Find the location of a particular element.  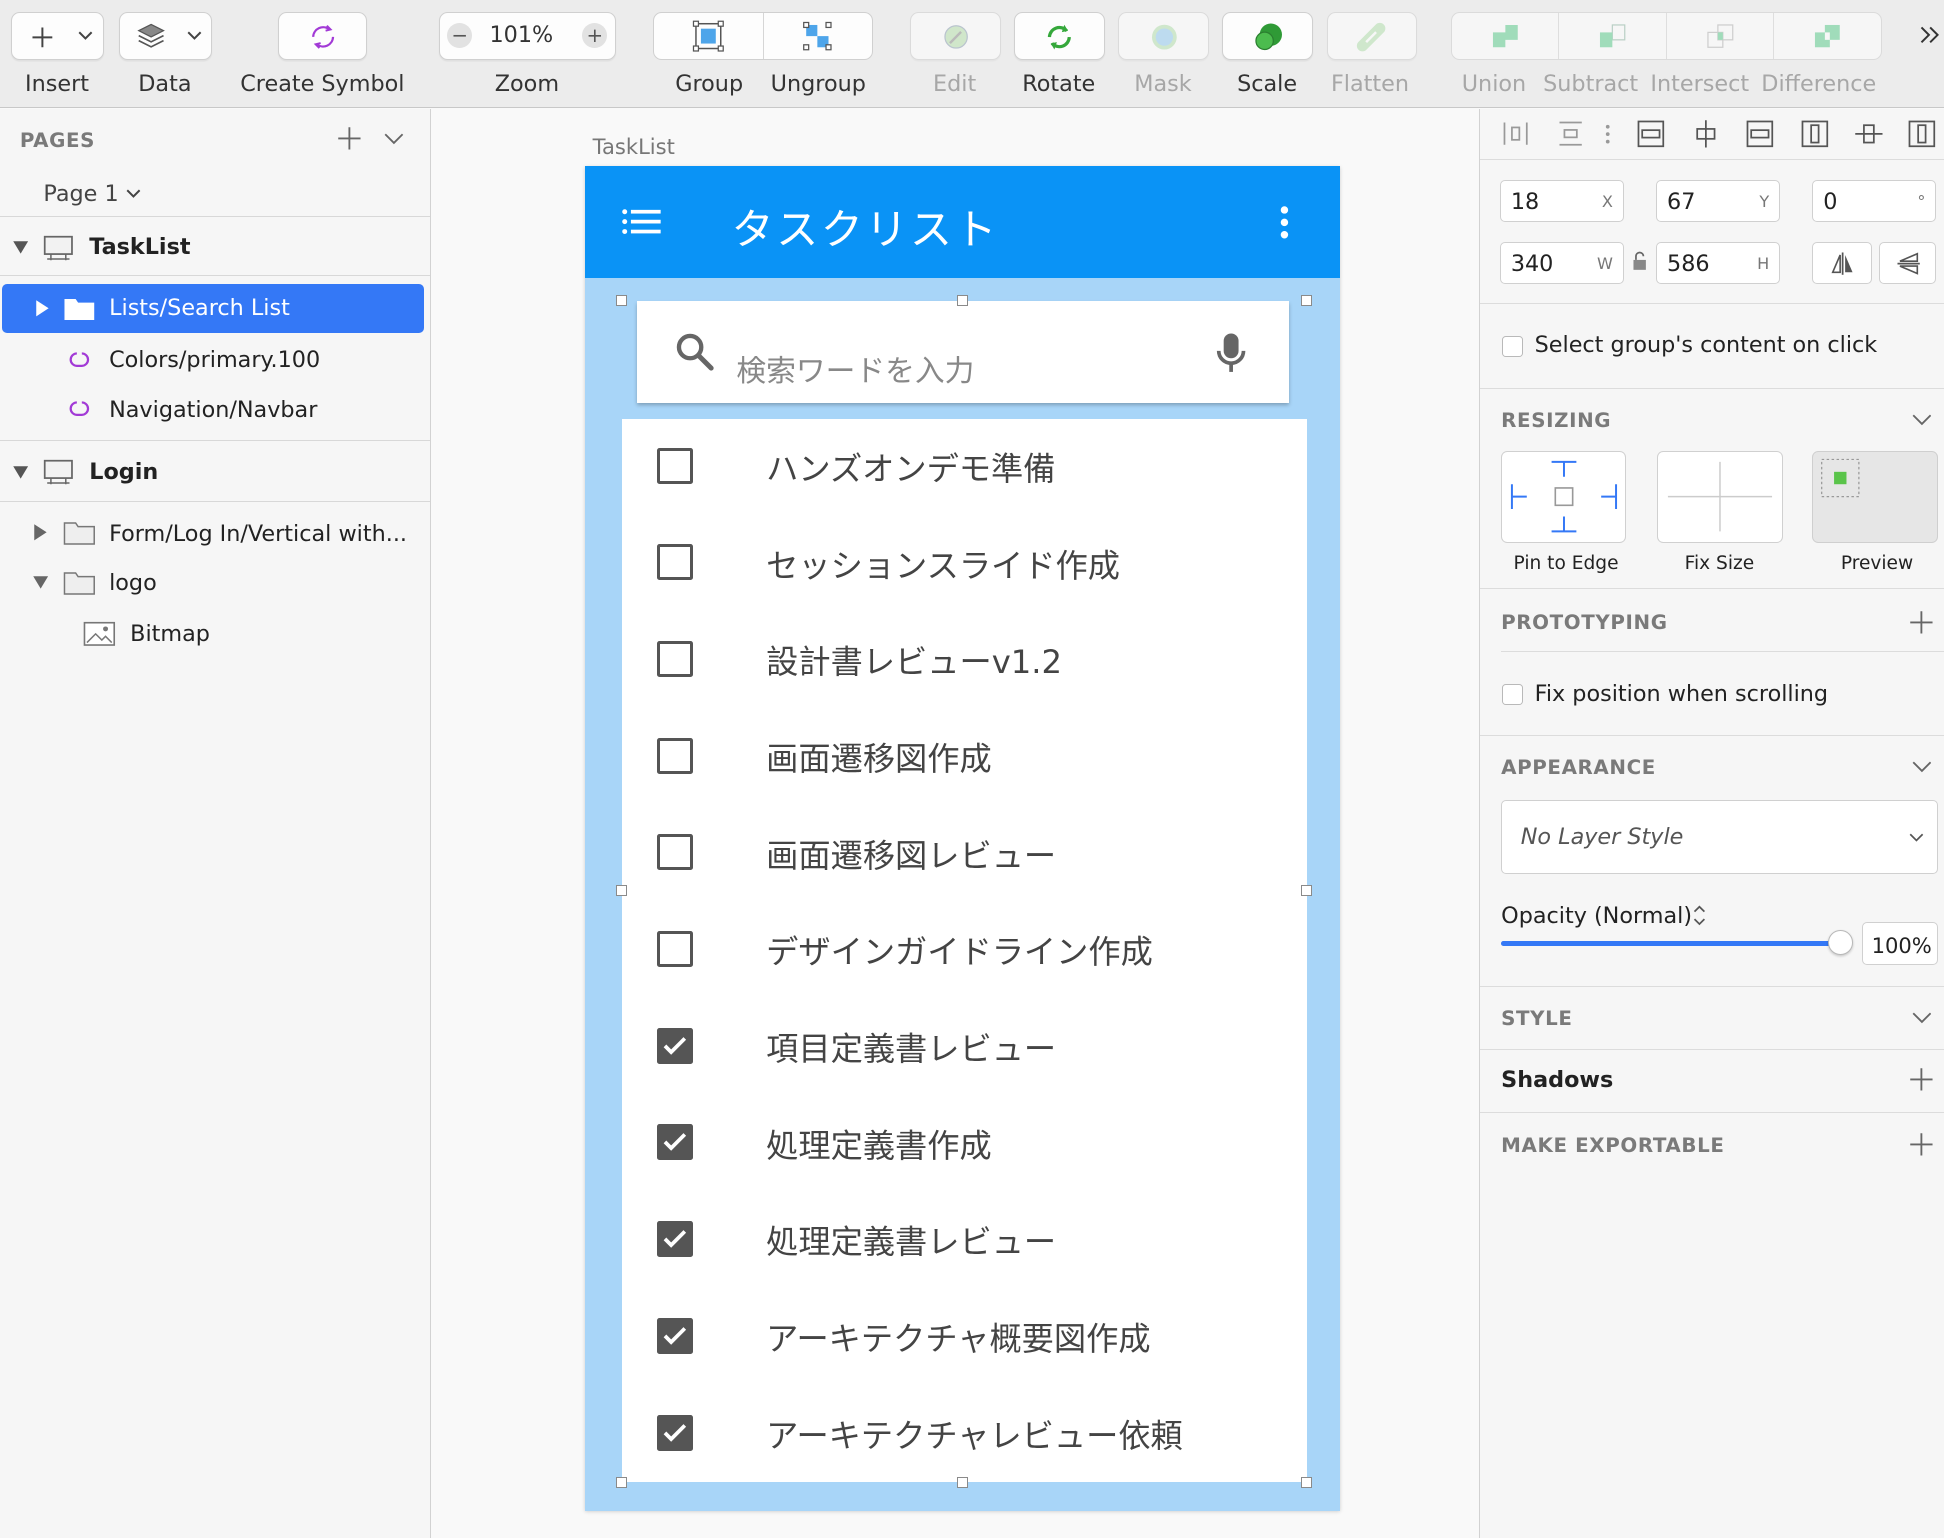

task-item: 処理定義書レビュー is located at coordinates (967, 1240).